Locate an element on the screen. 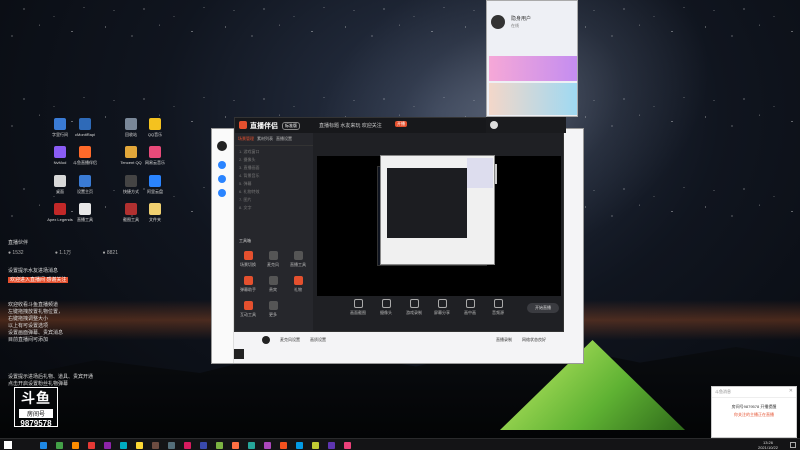 The height and width of the screenshot is (450, 800). monitor-icon is located at coordinates (442, 303).